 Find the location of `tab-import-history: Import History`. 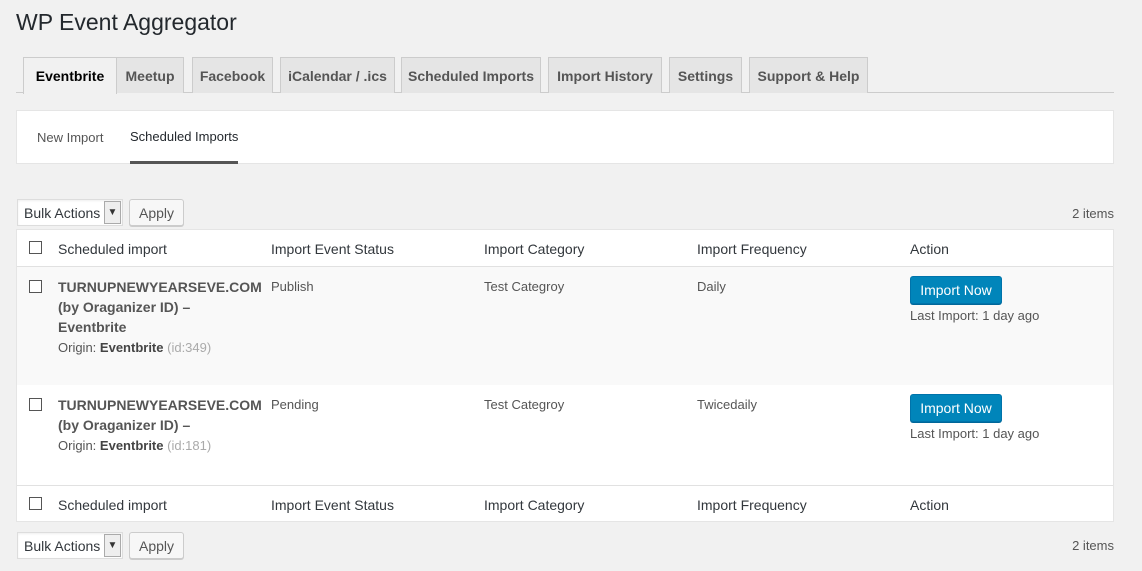

tab-import-history: Import History is located at coordinates (605, 75).